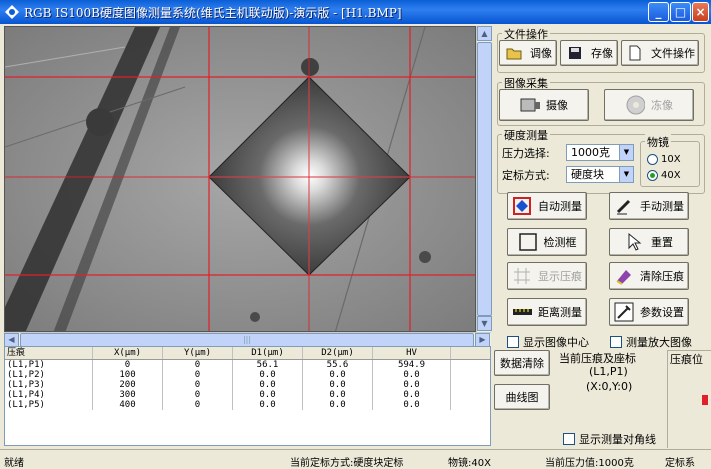 The width and height of the screenshot is (711, 469). Describe the element at coordinates (528, 53) in the screenshot. I see `load-image-button: 调像` at that location.